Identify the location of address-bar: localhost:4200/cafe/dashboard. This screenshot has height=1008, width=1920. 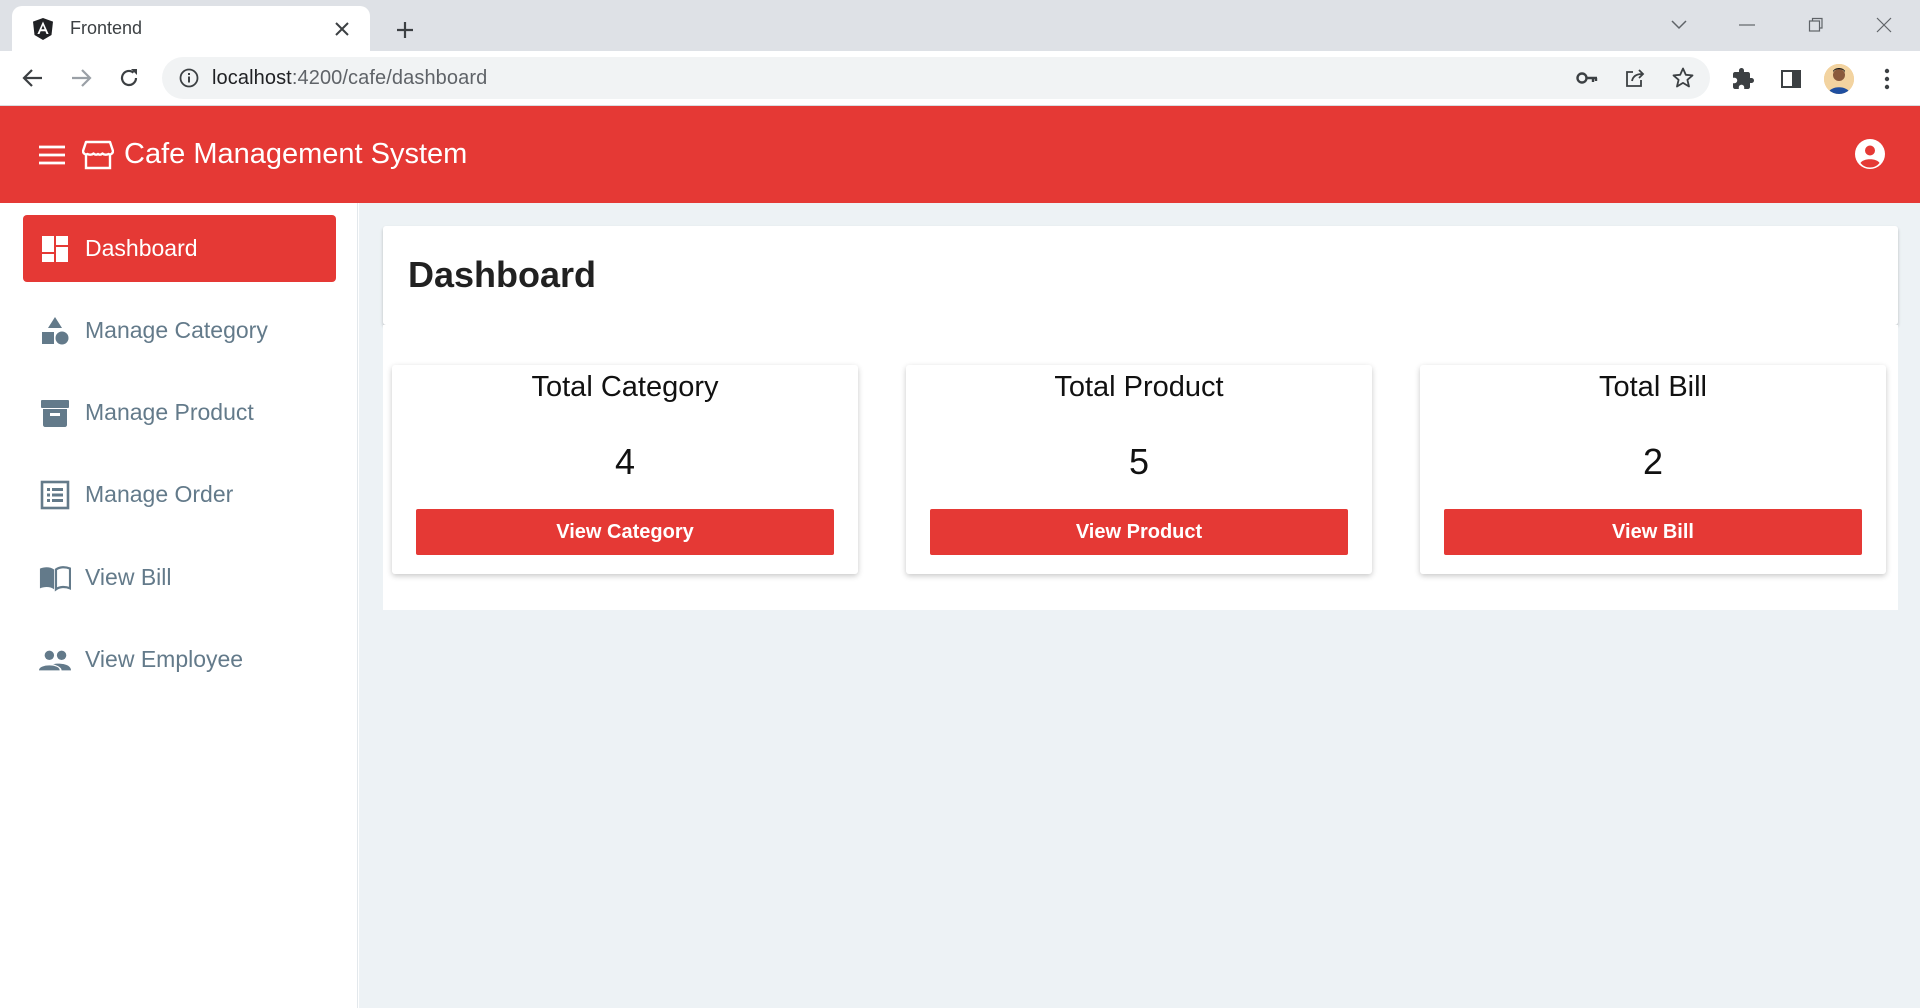
(936, 78).